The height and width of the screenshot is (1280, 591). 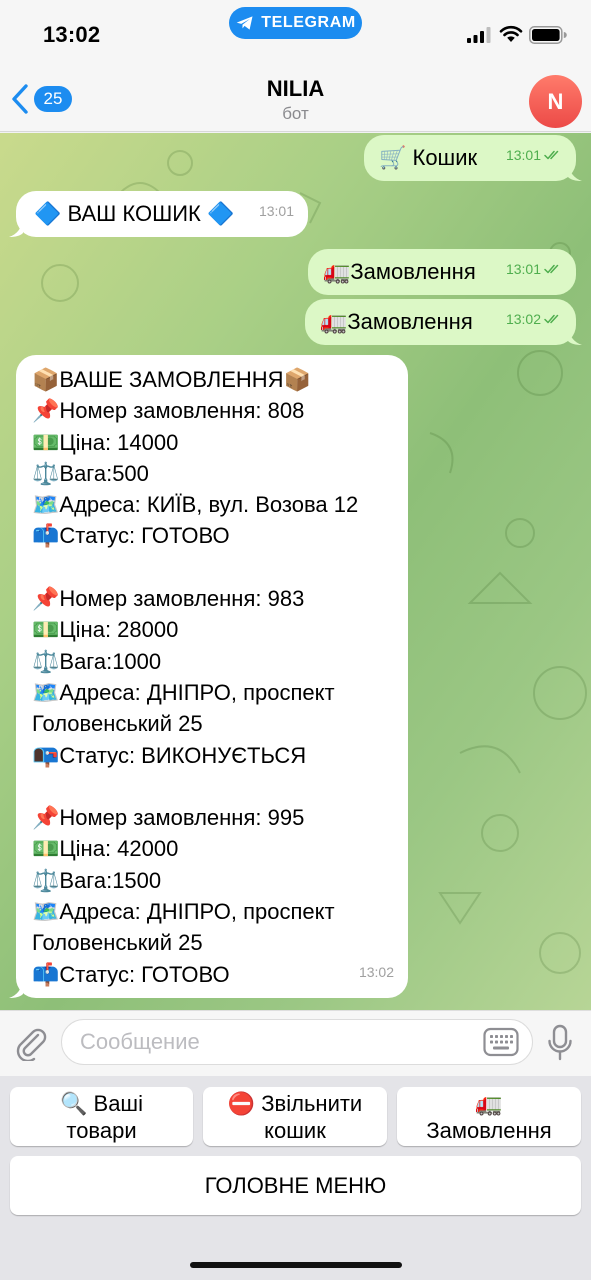 What do you see at coordinates (560, 1043) in the screenshot?
I see `microphone-icon` at bounding box center [560, 1043].